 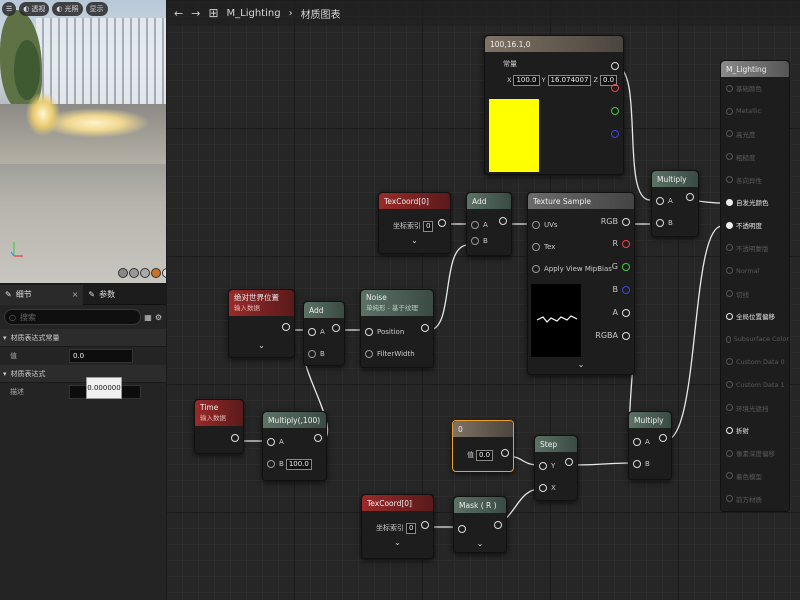 I want to click on search-input: ○ 搜索, so click(x=73, y=317).